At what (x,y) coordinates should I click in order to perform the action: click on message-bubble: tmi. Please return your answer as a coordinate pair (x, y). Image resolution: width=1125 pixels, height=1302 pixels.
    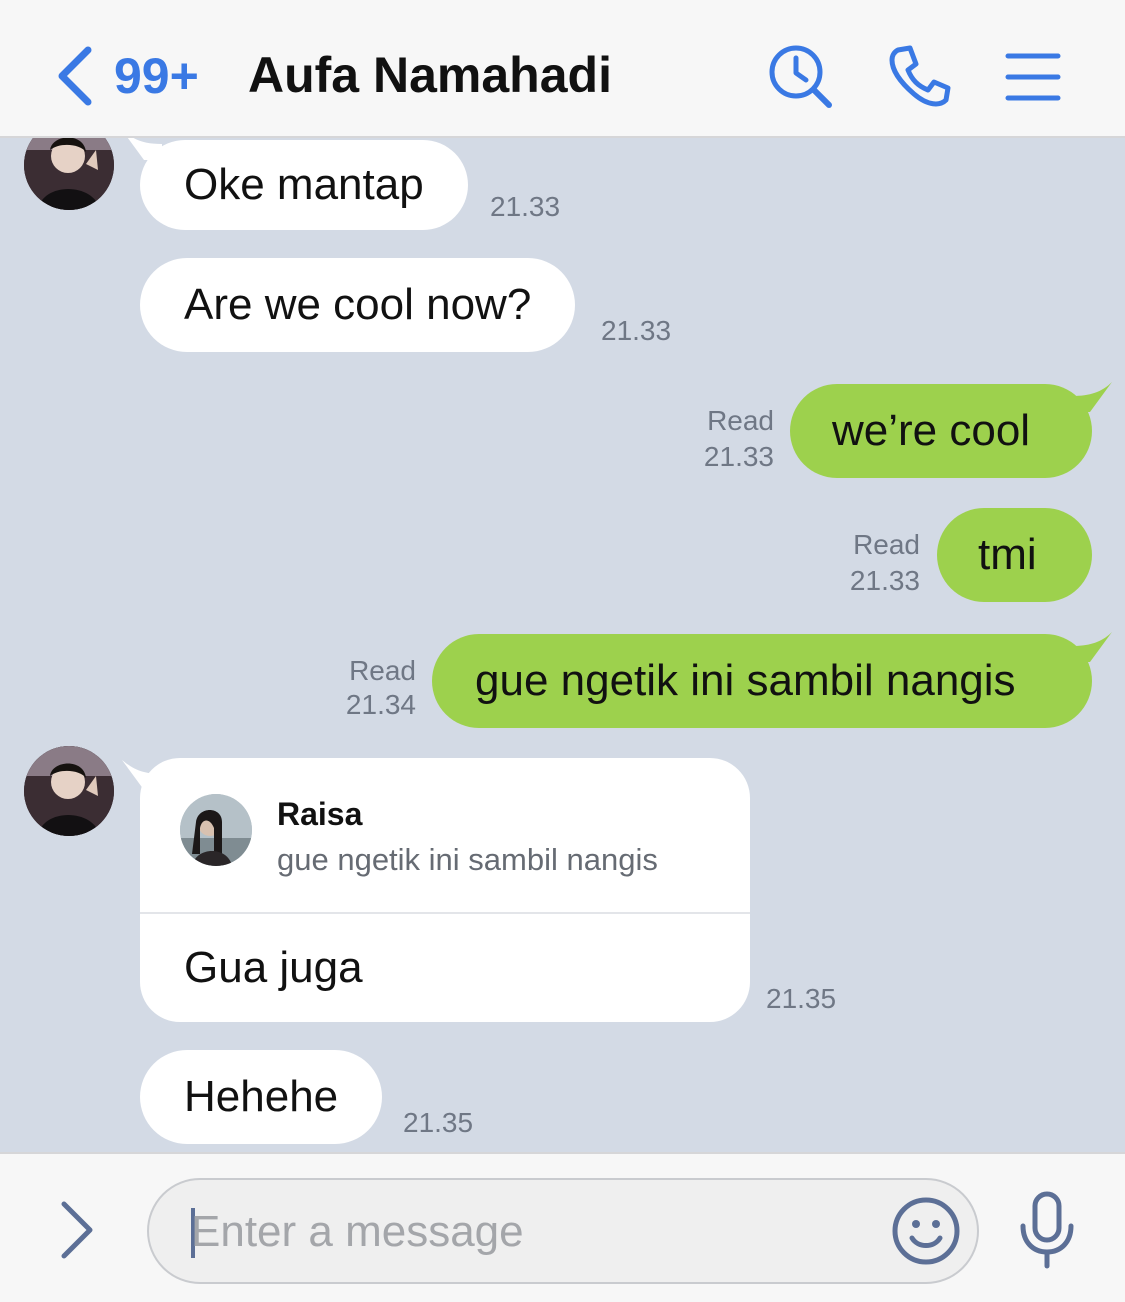
    Looking at the image, I should click on (1014, 555).